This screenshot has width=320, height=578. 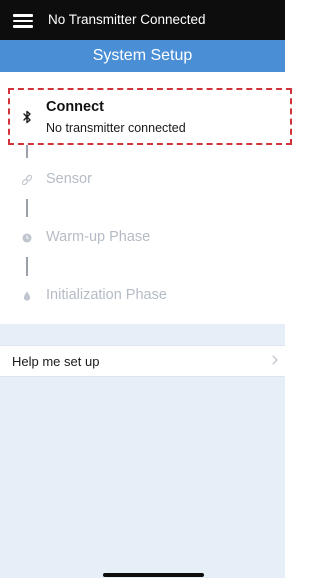 I want to click on drop-icon, so click(x=27, y=296).